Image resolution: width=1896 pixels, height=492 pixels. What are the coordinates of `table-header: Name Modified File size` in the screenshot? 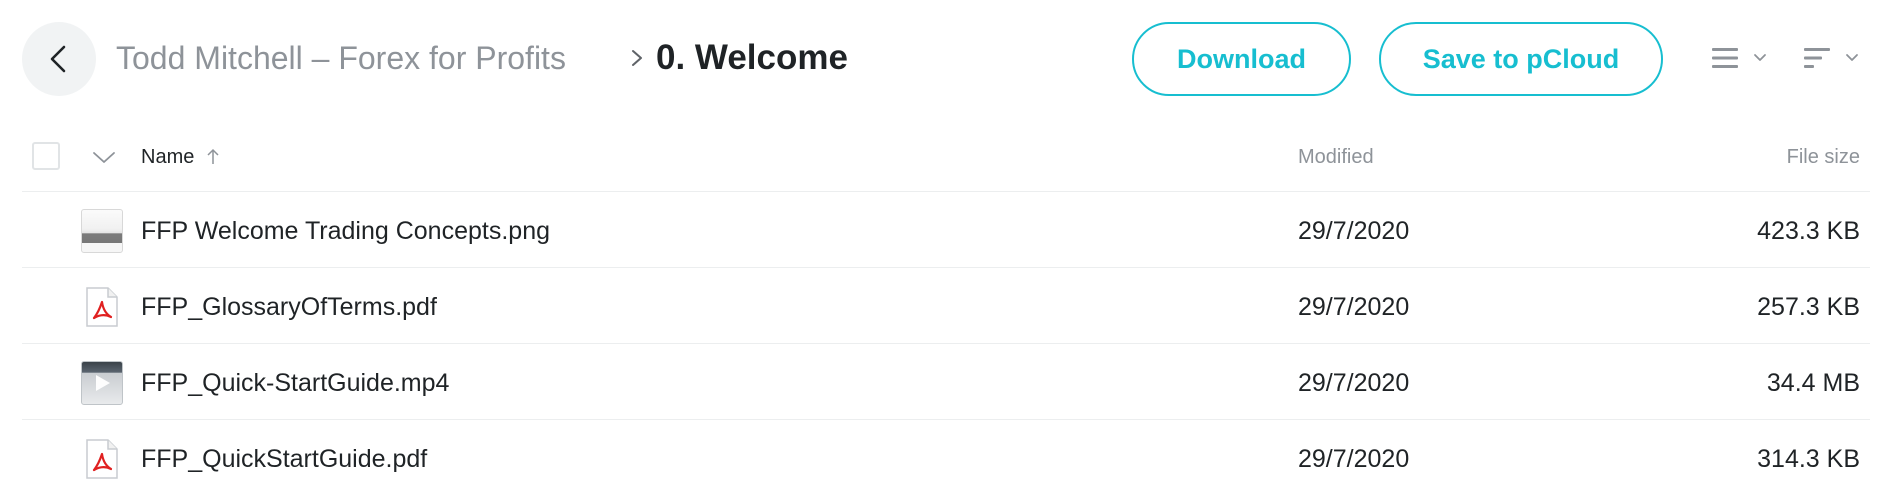 It's located at (946, 161).